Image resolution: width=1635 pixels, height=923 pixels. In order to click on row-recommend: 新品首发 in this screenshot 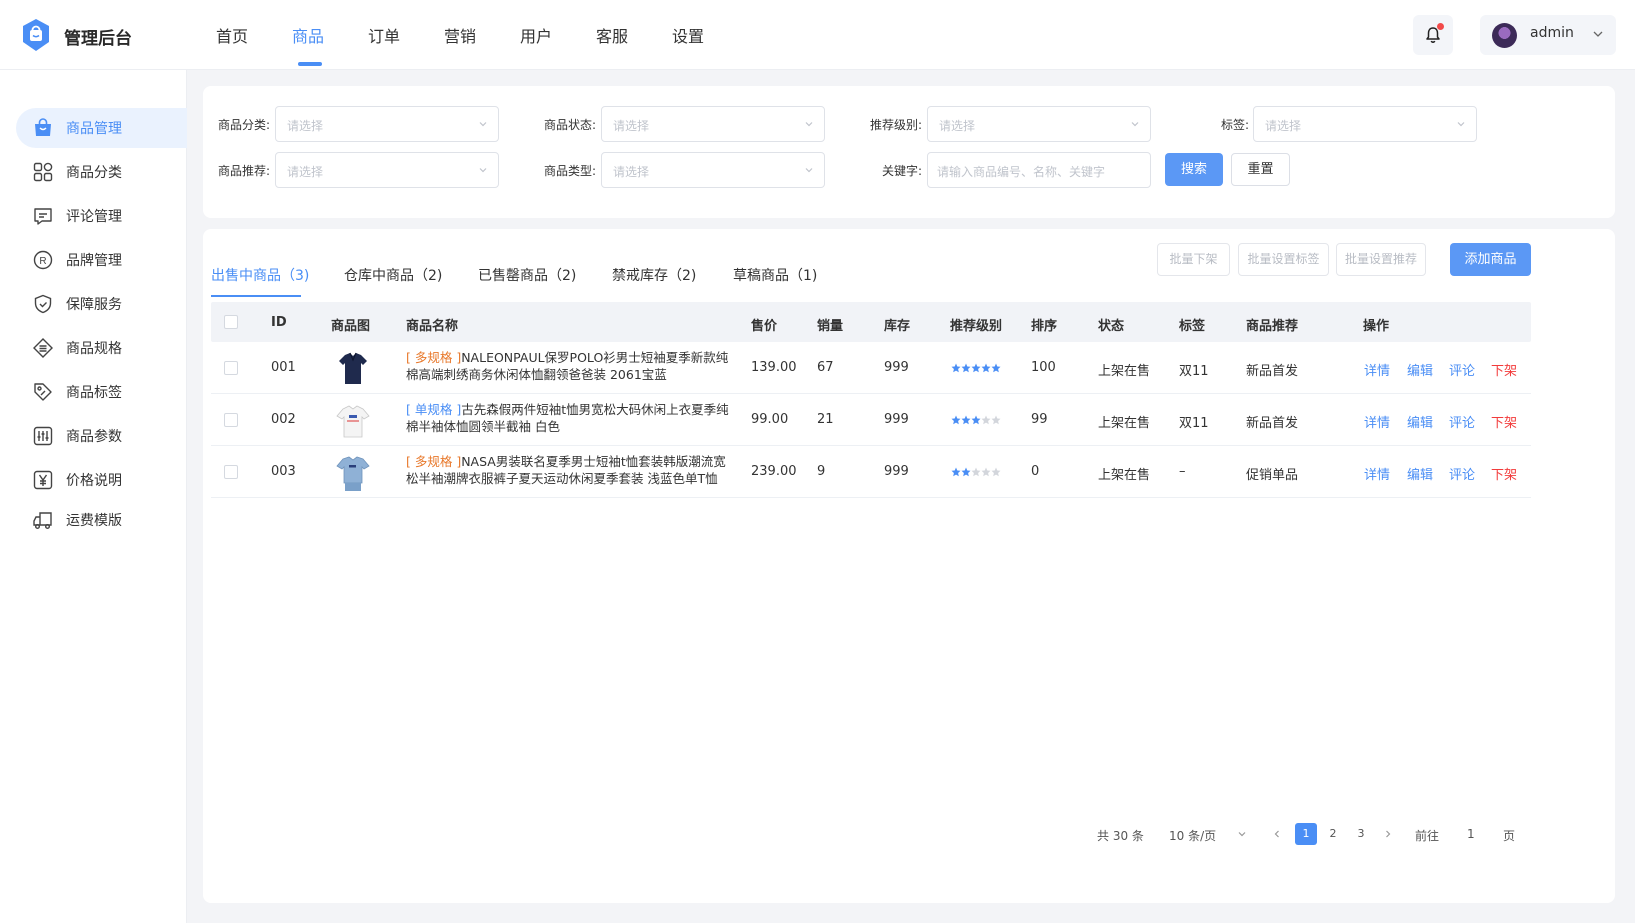, I will do `click(1272, 371)`.